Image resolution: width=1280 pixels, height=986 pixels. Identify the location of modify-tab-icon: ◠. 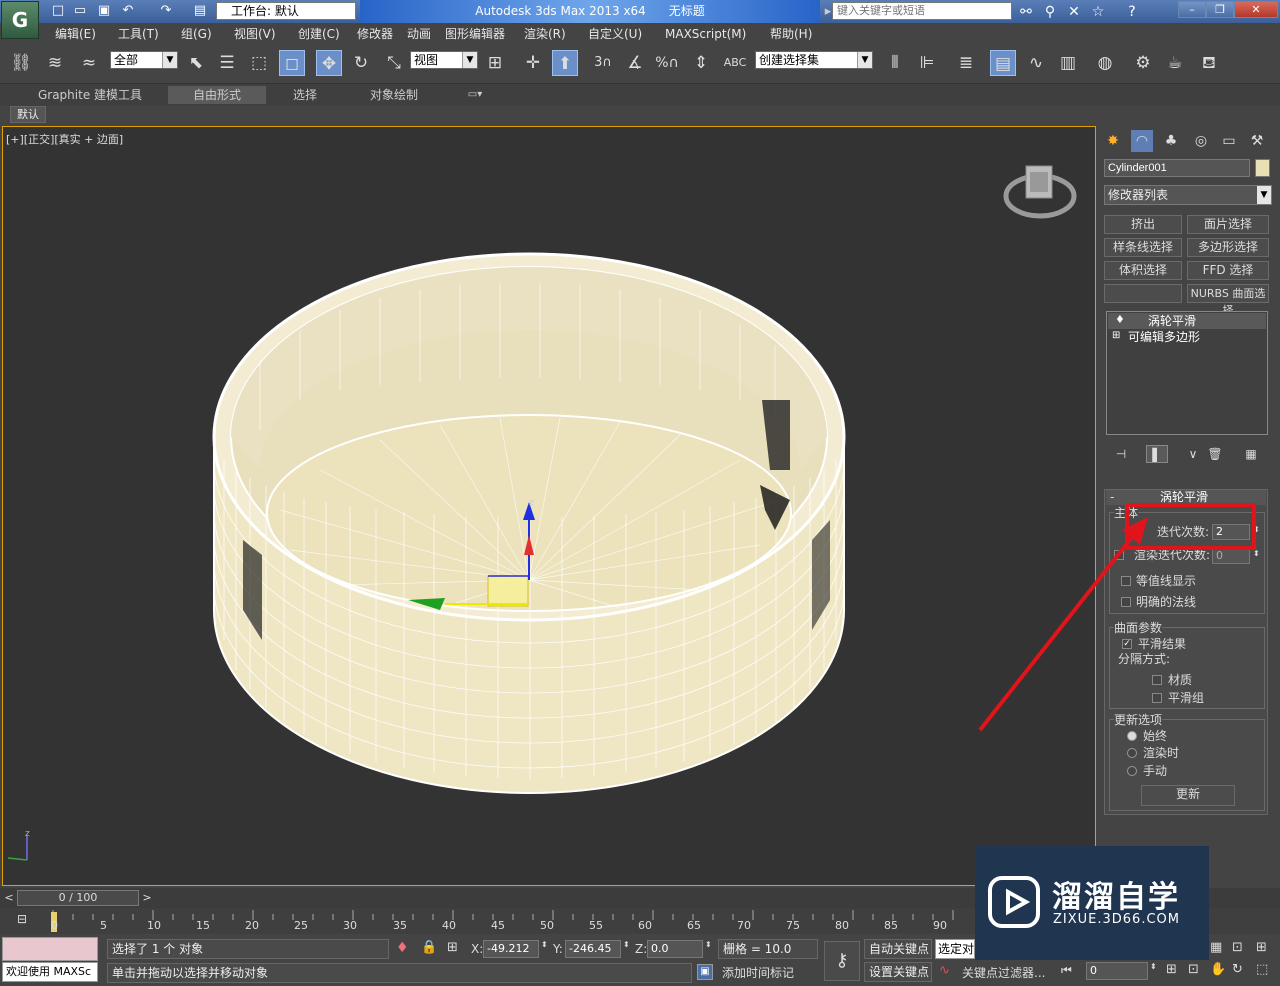
(1142, 141).